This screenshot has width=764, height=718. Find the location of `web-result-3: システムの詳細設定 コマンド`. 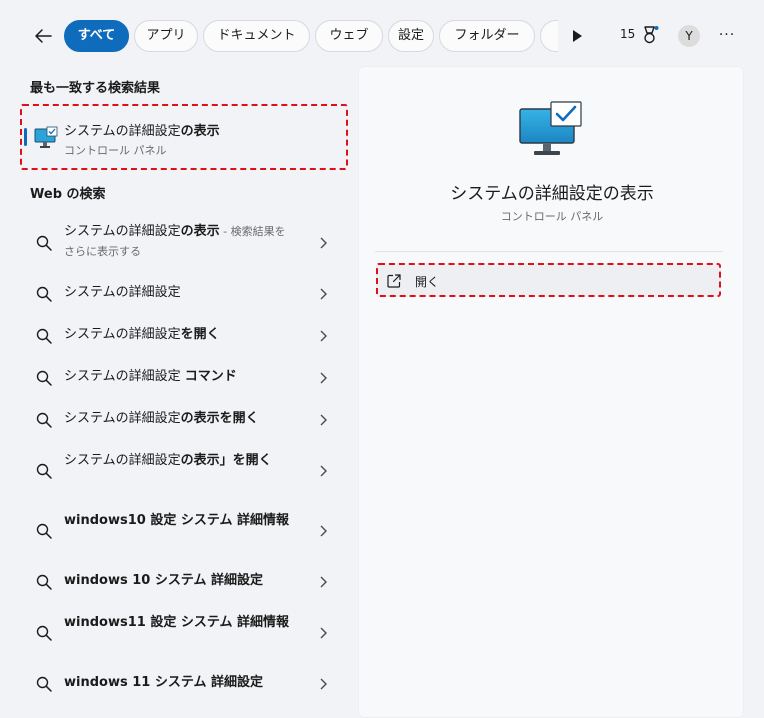

web-result-3: システムの詳細設定 コマンド is located at coordinates (183, 378).